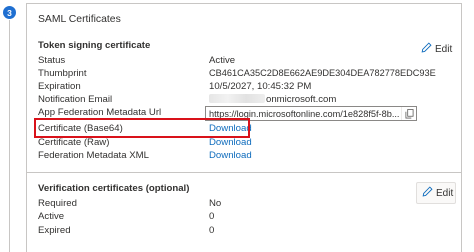  I want to click on redacted-email-block, so click(237, 98).